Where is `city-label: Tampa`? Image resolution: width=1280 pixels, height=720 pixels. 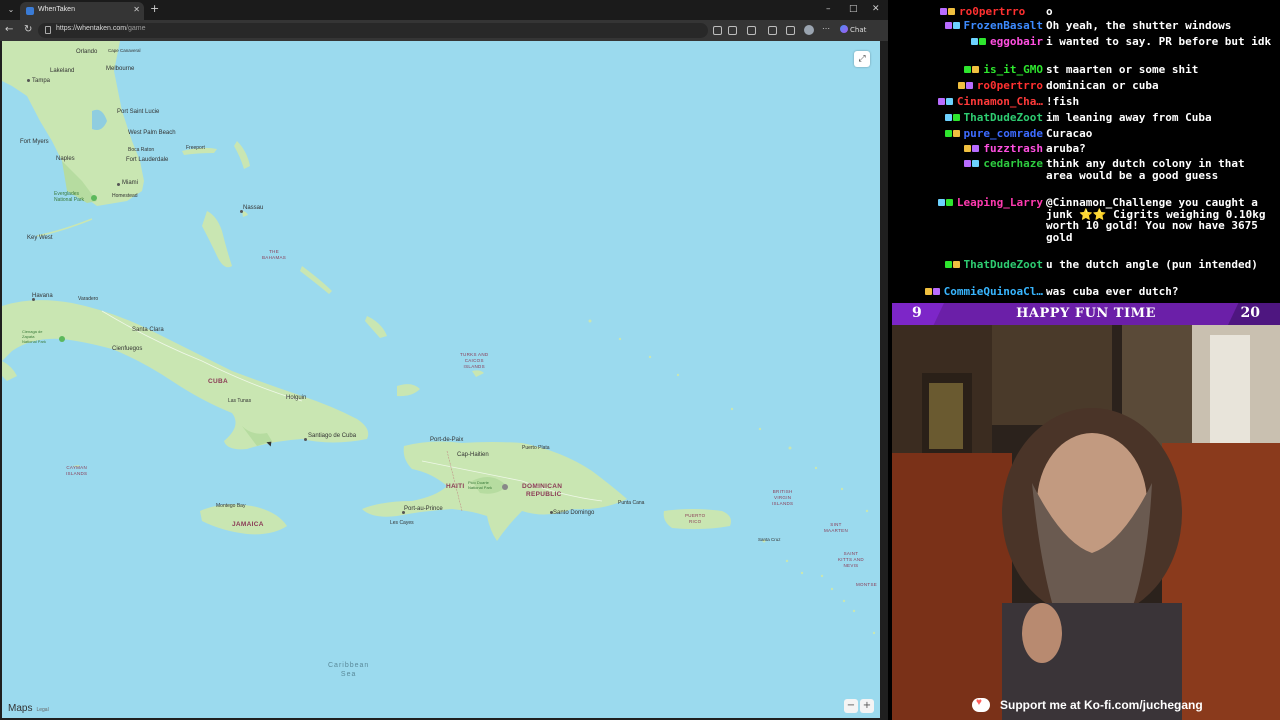 city-label: Tampa is located at coordinates (41, 81).